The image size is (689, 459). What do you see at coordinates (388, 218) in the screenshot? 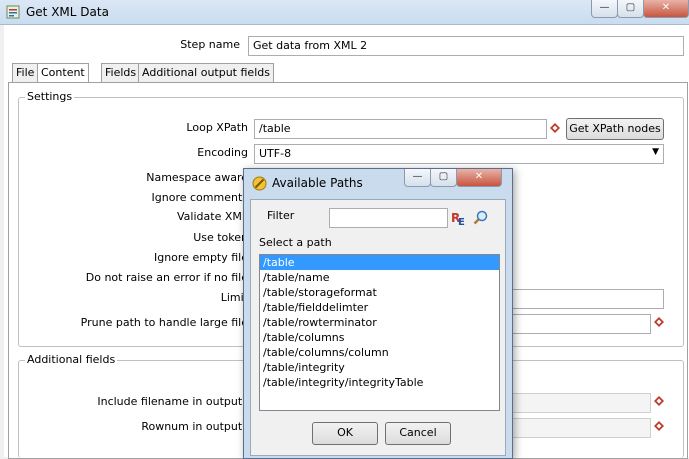
I see `filter-input` at bounding box center [388, 218].